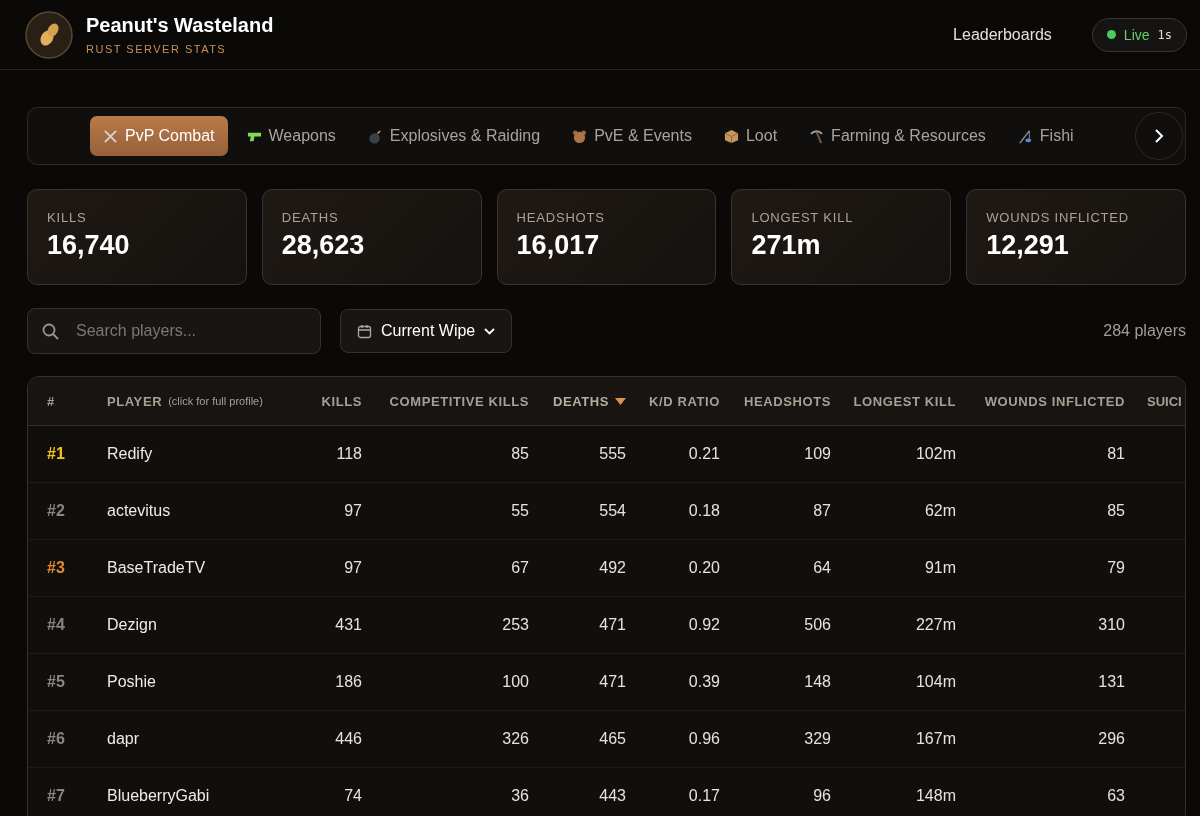 The image size is (1200, 816). I want to click on table-cell: 148m, so click(935, 796).